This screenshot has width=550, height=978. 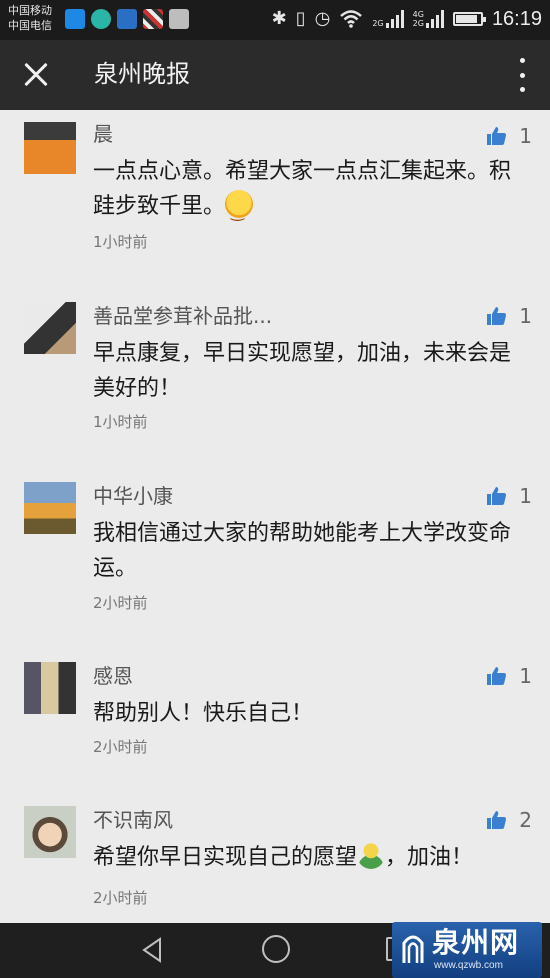 I want to click on comment-text: 我相信通过大家的帮助她能考上大学改变命运。, so click(x=302, y=551).